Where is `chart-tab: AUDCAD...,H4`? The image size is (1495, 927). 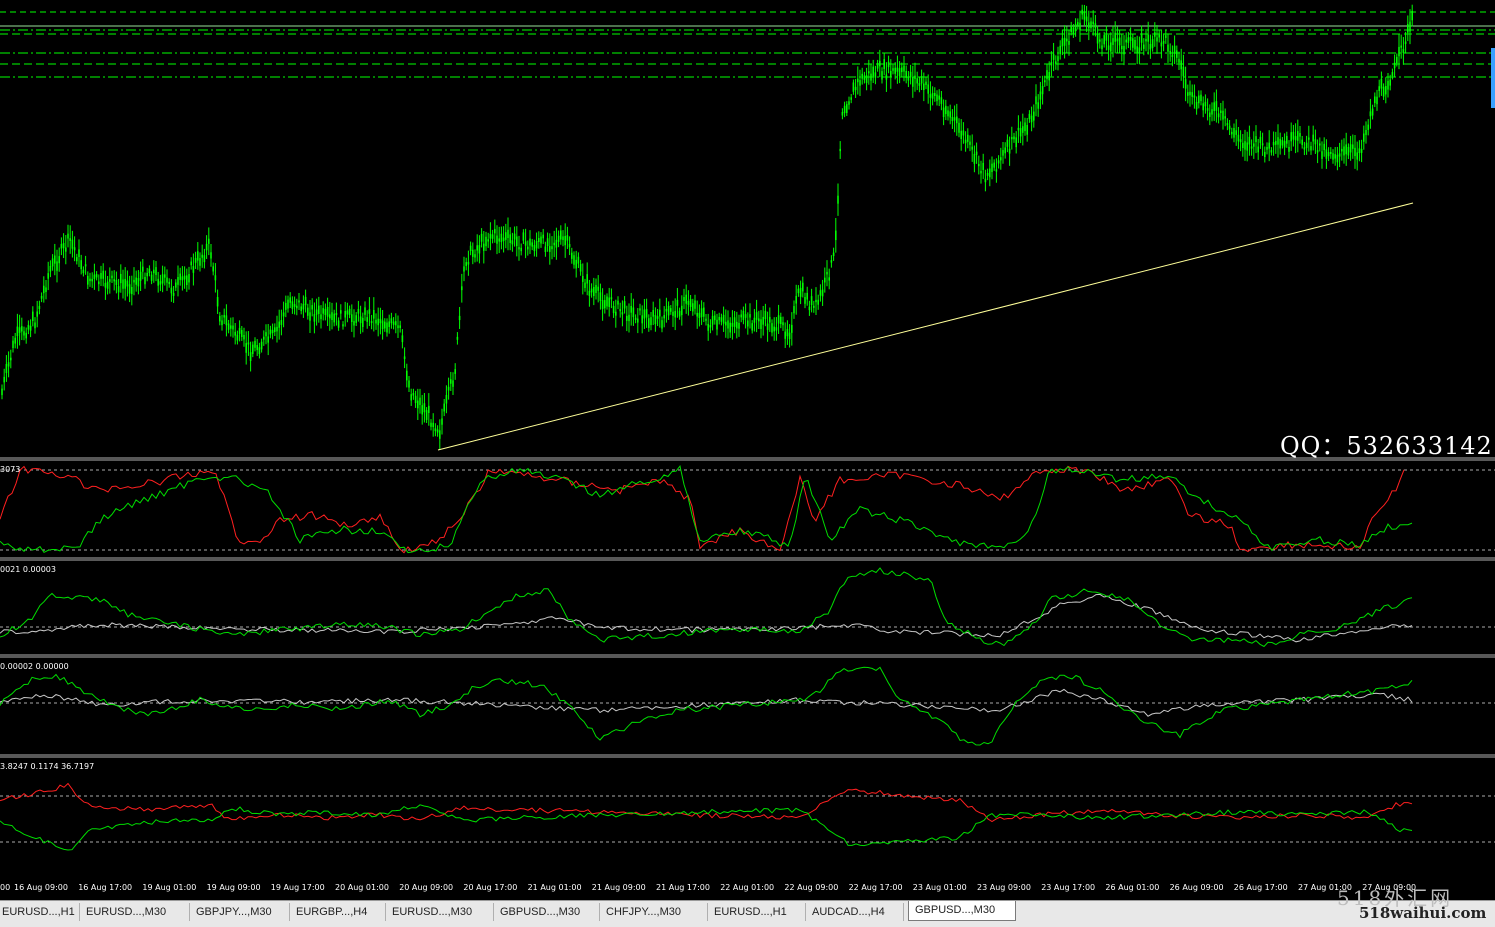 chart-tab: AUDCAD...,H4 is located at coordinates (855, 912).